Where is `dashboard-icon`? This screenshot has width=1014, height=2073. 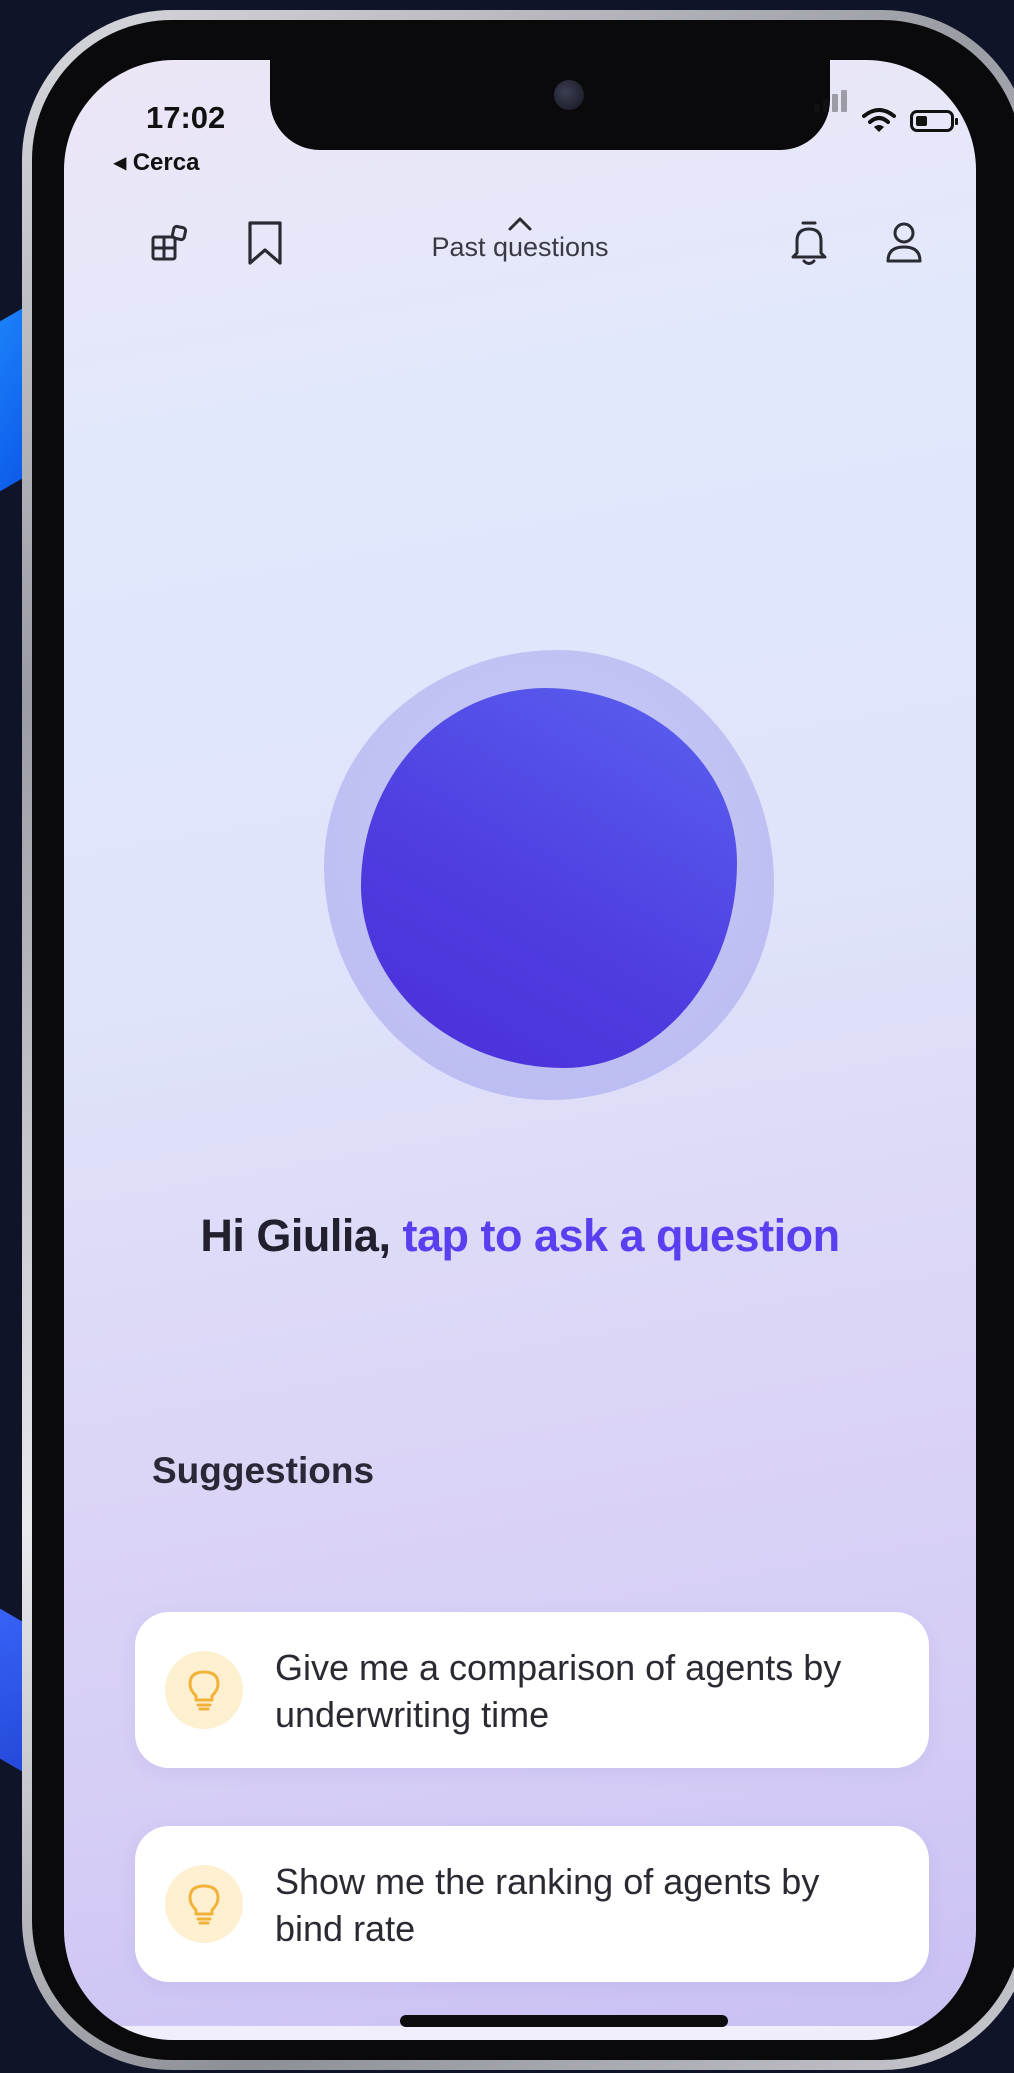 dashboard-icon is located at coordinates (169, 243).